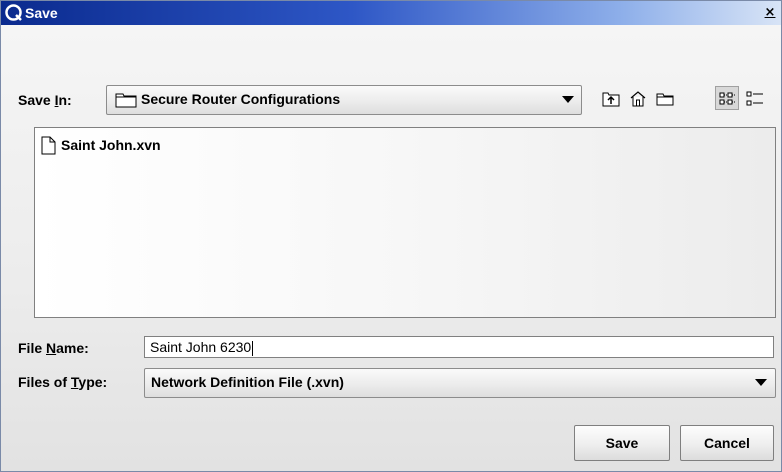 This screenshot has height=472, width=782. I want to click on close-icon, so click(770, 12).